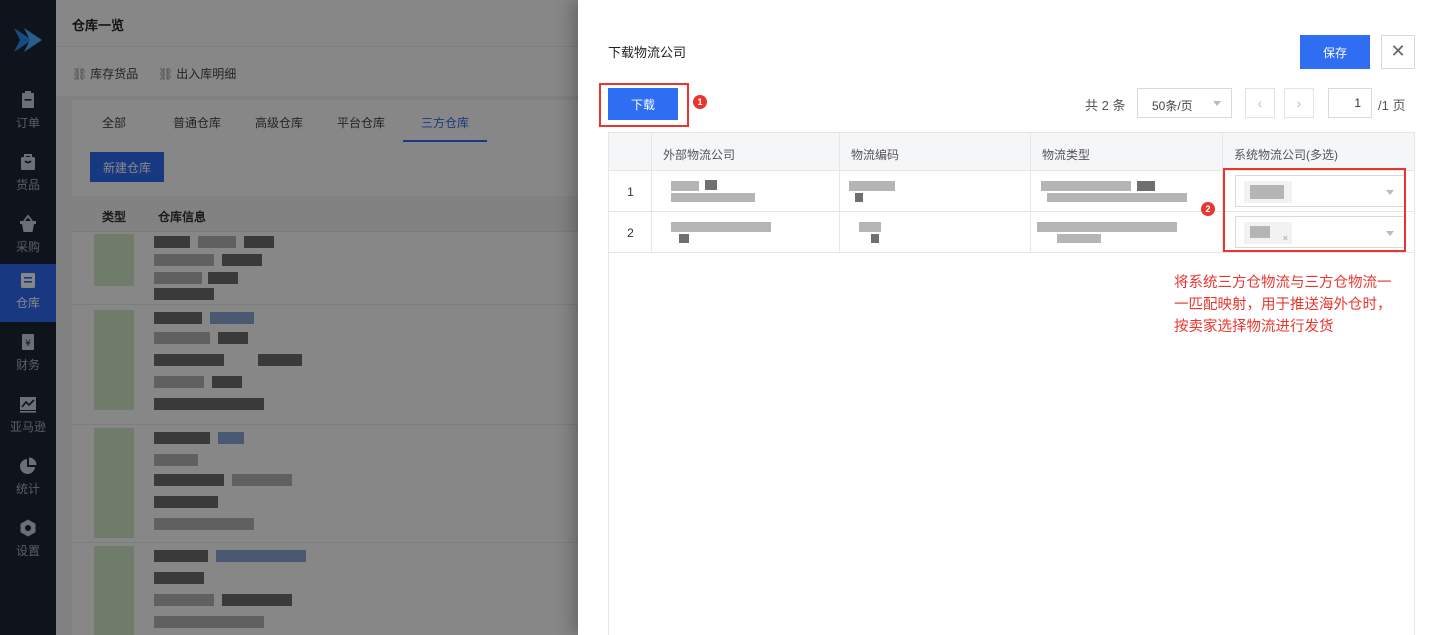 This screenshot has width=1435, height=635. What do you see at coordinates (1066, 155) in the screenshot?
I see `header-logistics-type: 物流类型` at bounding box center [1066, 155].